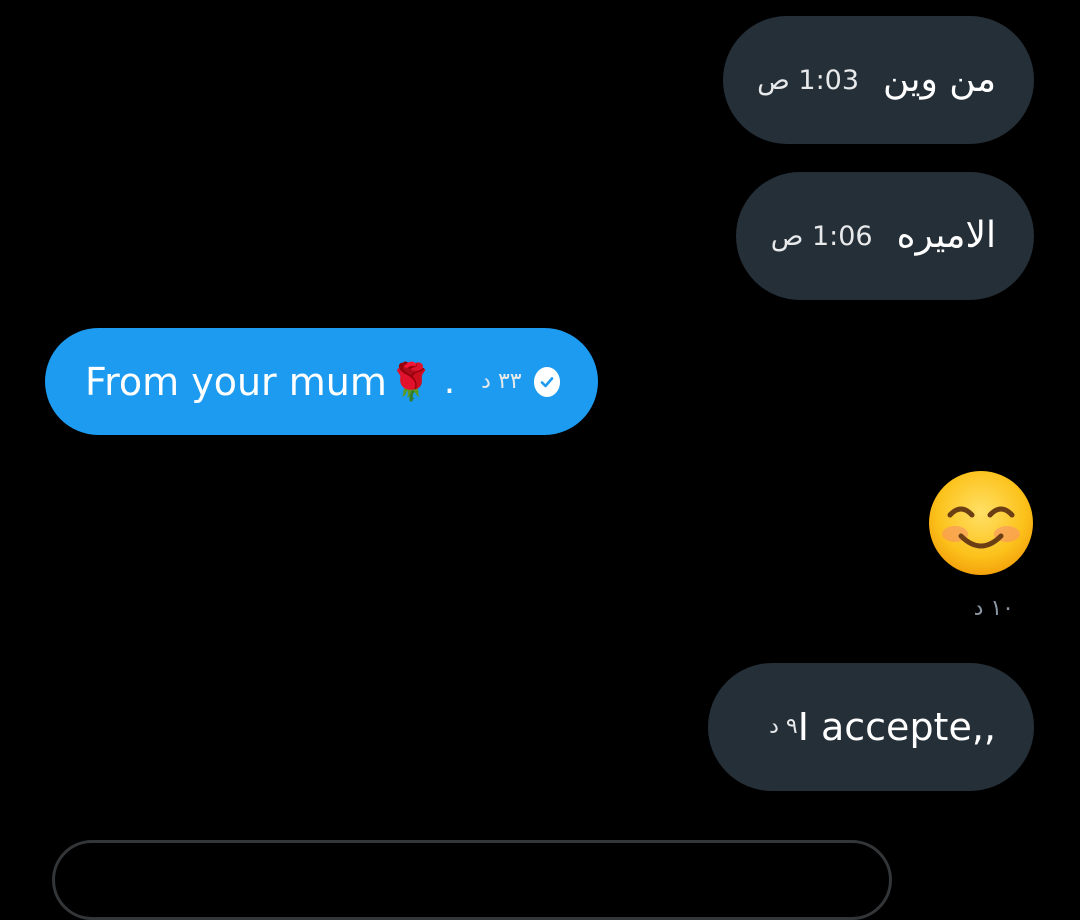  What do you see at coordinates (808, 80) in the screenshot?
I see `message-time: 1:03 ص` at bounding box center [808, 80].